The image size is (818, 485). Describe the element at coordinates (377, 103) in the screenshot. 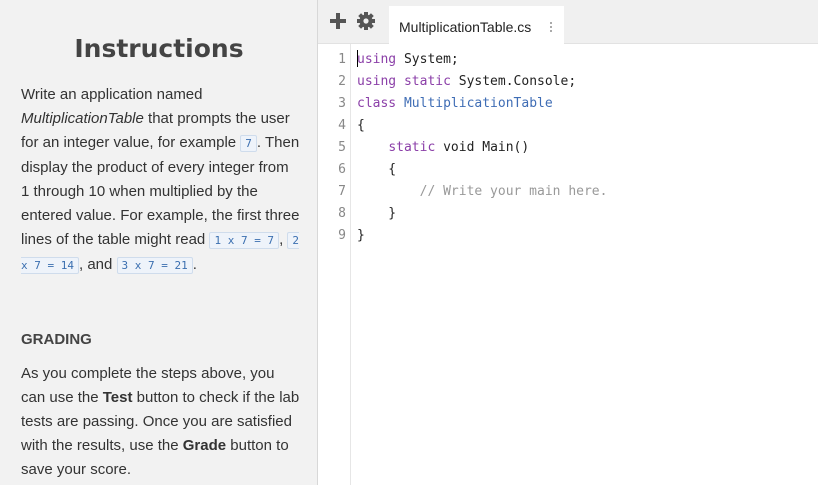

I see `keyword: class` at that location.